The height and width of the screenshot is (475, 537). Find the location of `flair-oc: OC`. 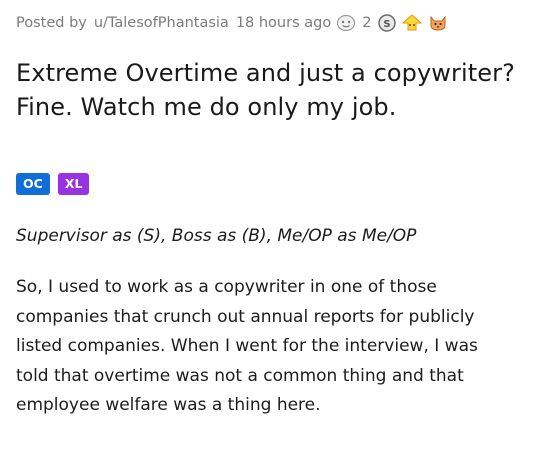

flair-oc: OC is located at coordinates (33, 184).